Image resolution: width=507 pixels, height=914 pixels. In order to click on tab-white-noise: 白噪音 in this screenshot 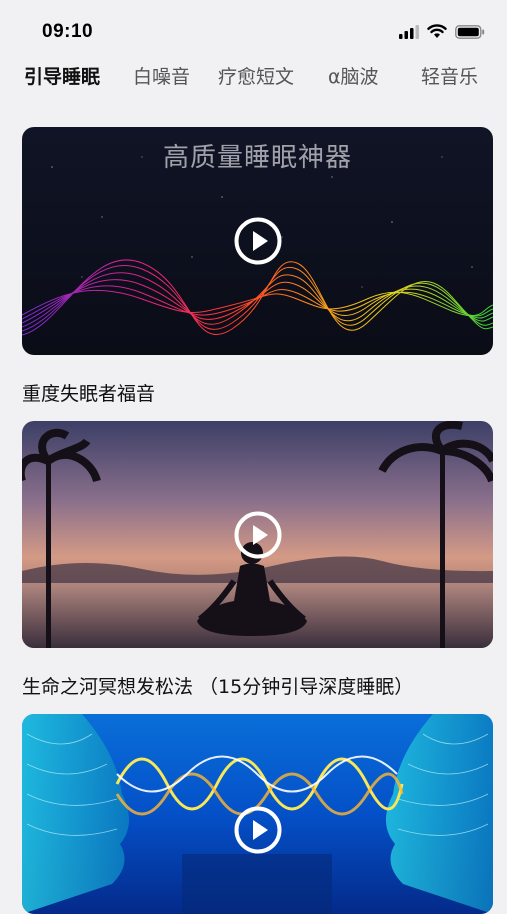, I will do `click(161, 75)`.